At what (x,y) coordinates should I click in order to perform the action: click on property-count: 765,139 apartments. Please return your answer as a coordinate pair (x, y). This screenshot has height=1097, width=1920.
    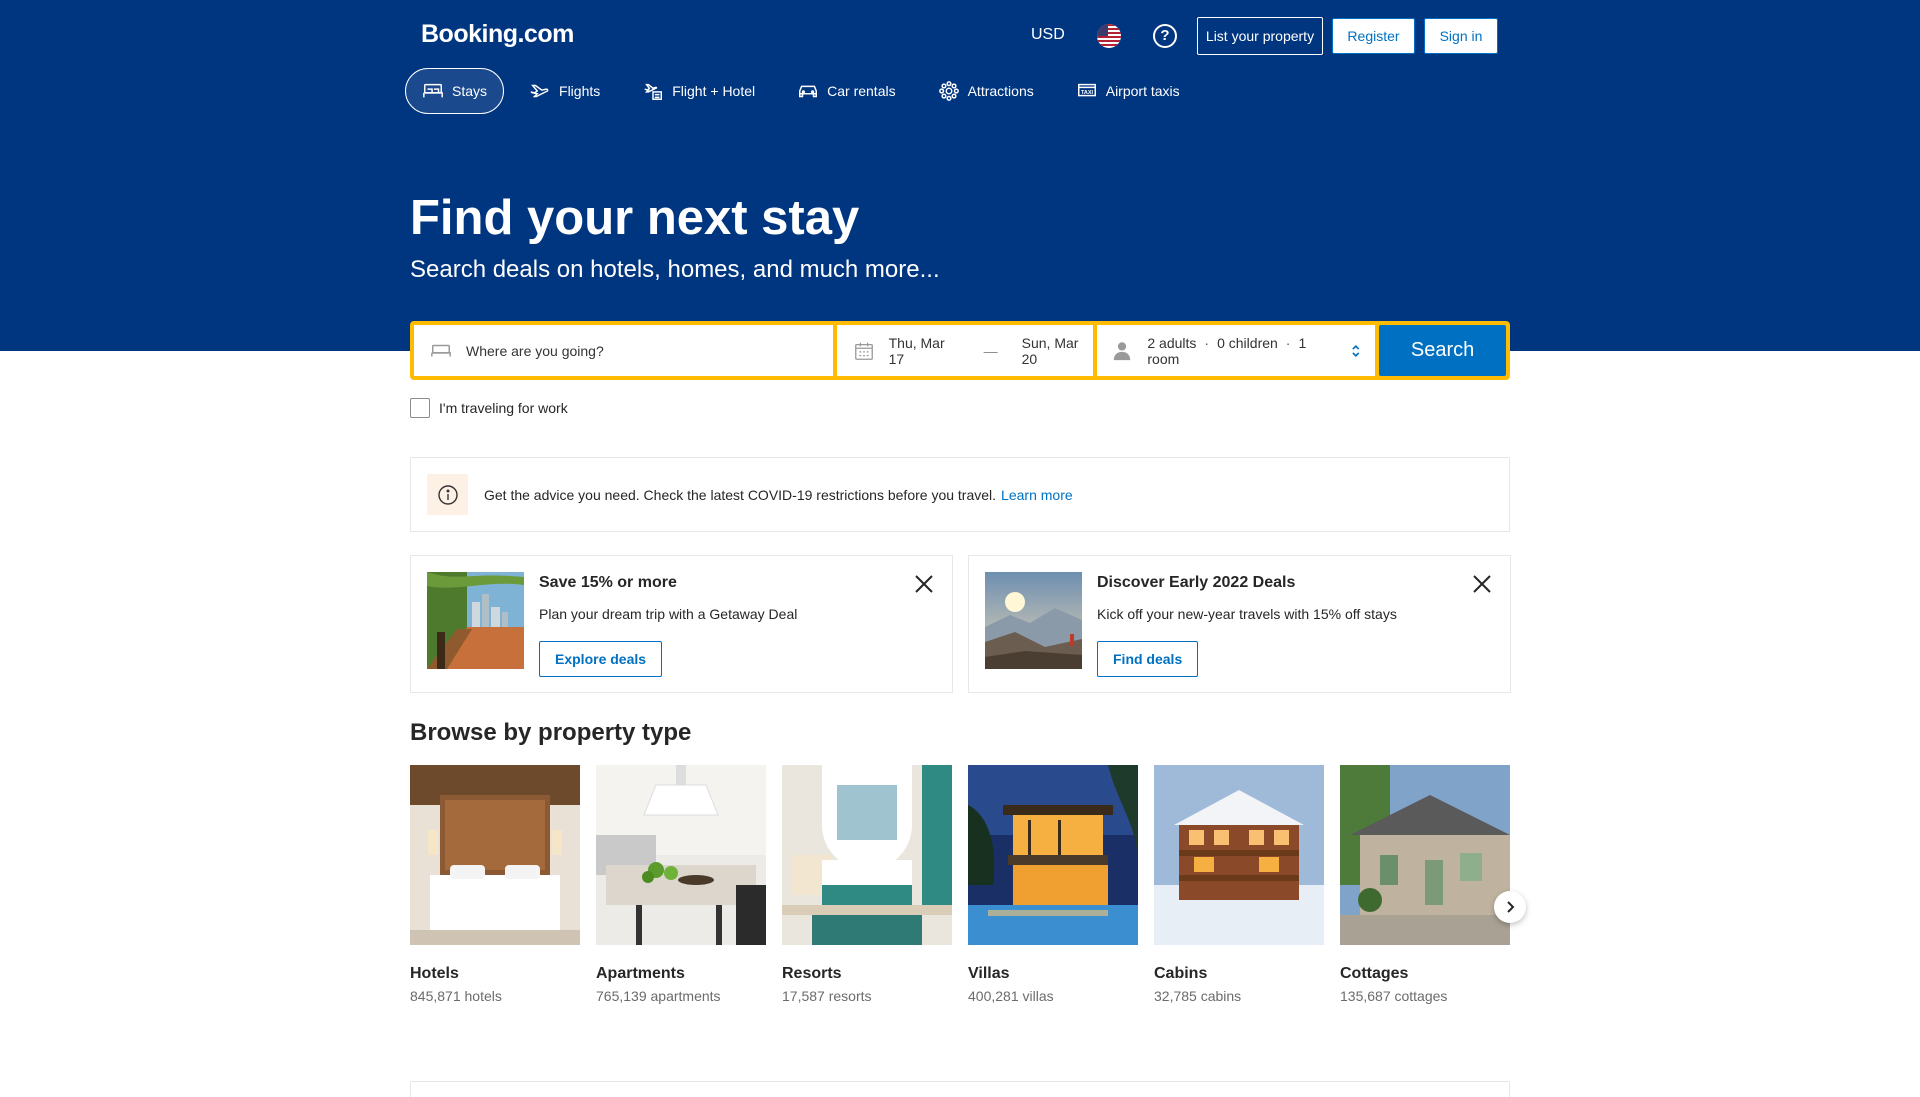
    Looking at the image, I should click on (658, 996).